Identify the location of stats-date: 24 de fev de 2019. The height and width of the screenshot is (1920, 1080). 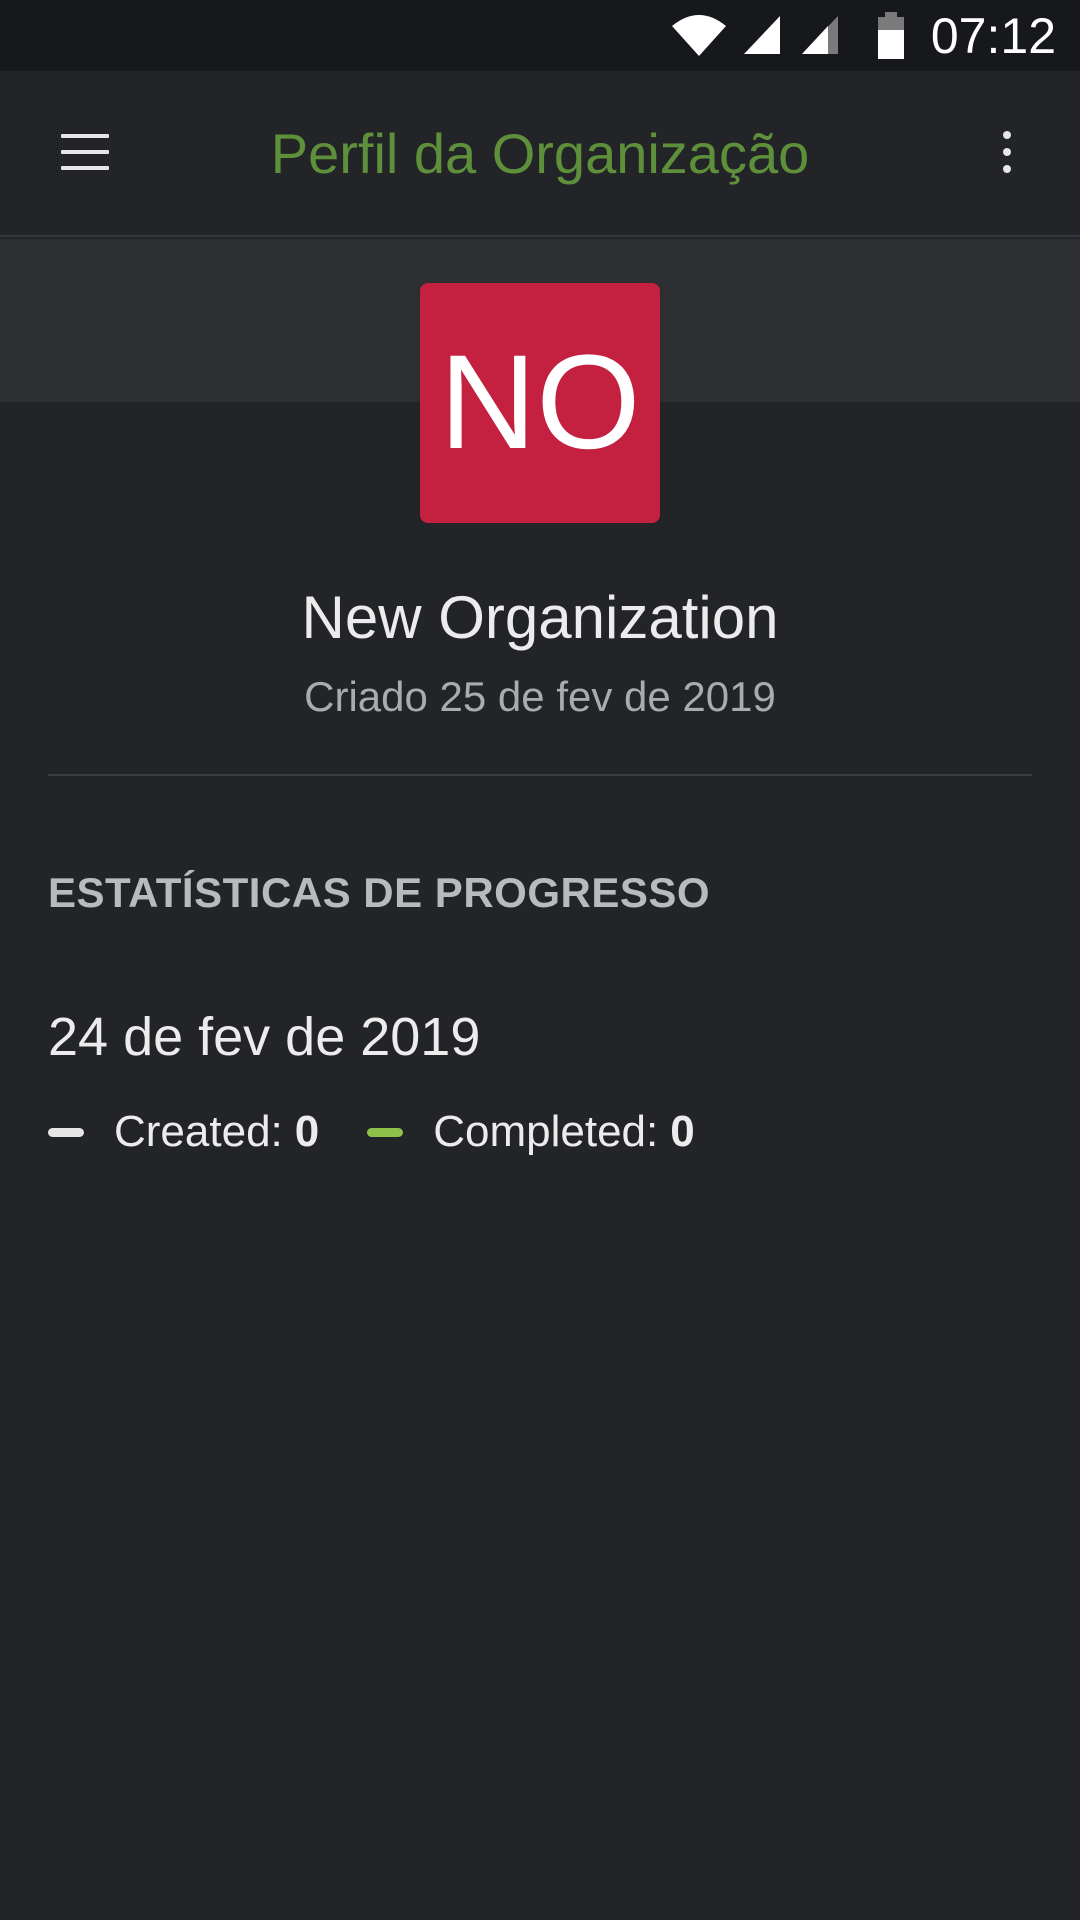
(264, 1037).